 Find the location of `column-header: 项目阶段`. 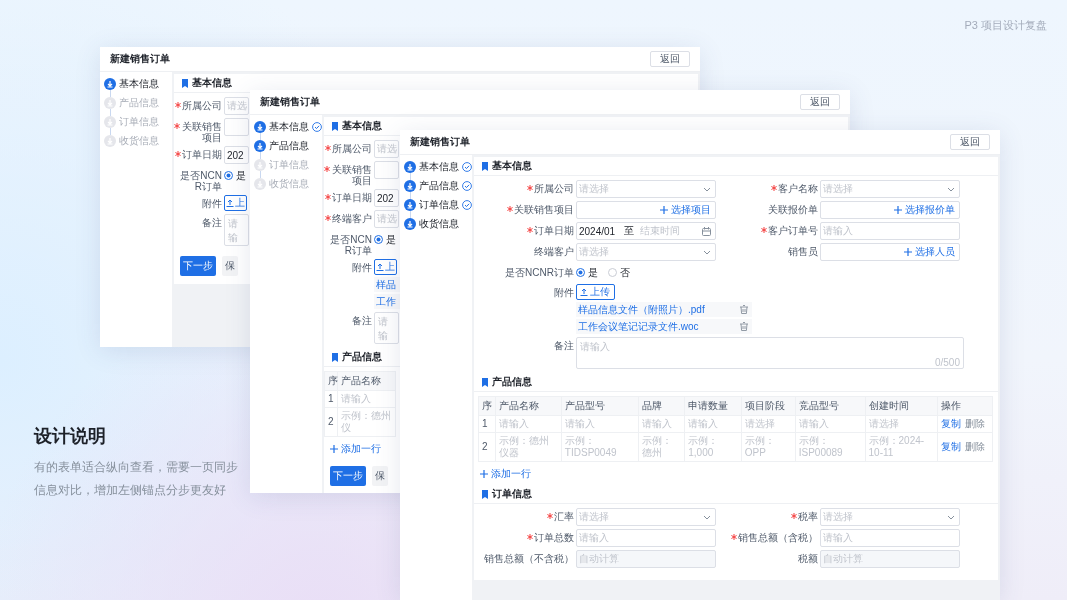

column-header: 项目阶段 is located at coordinates (768, 406).